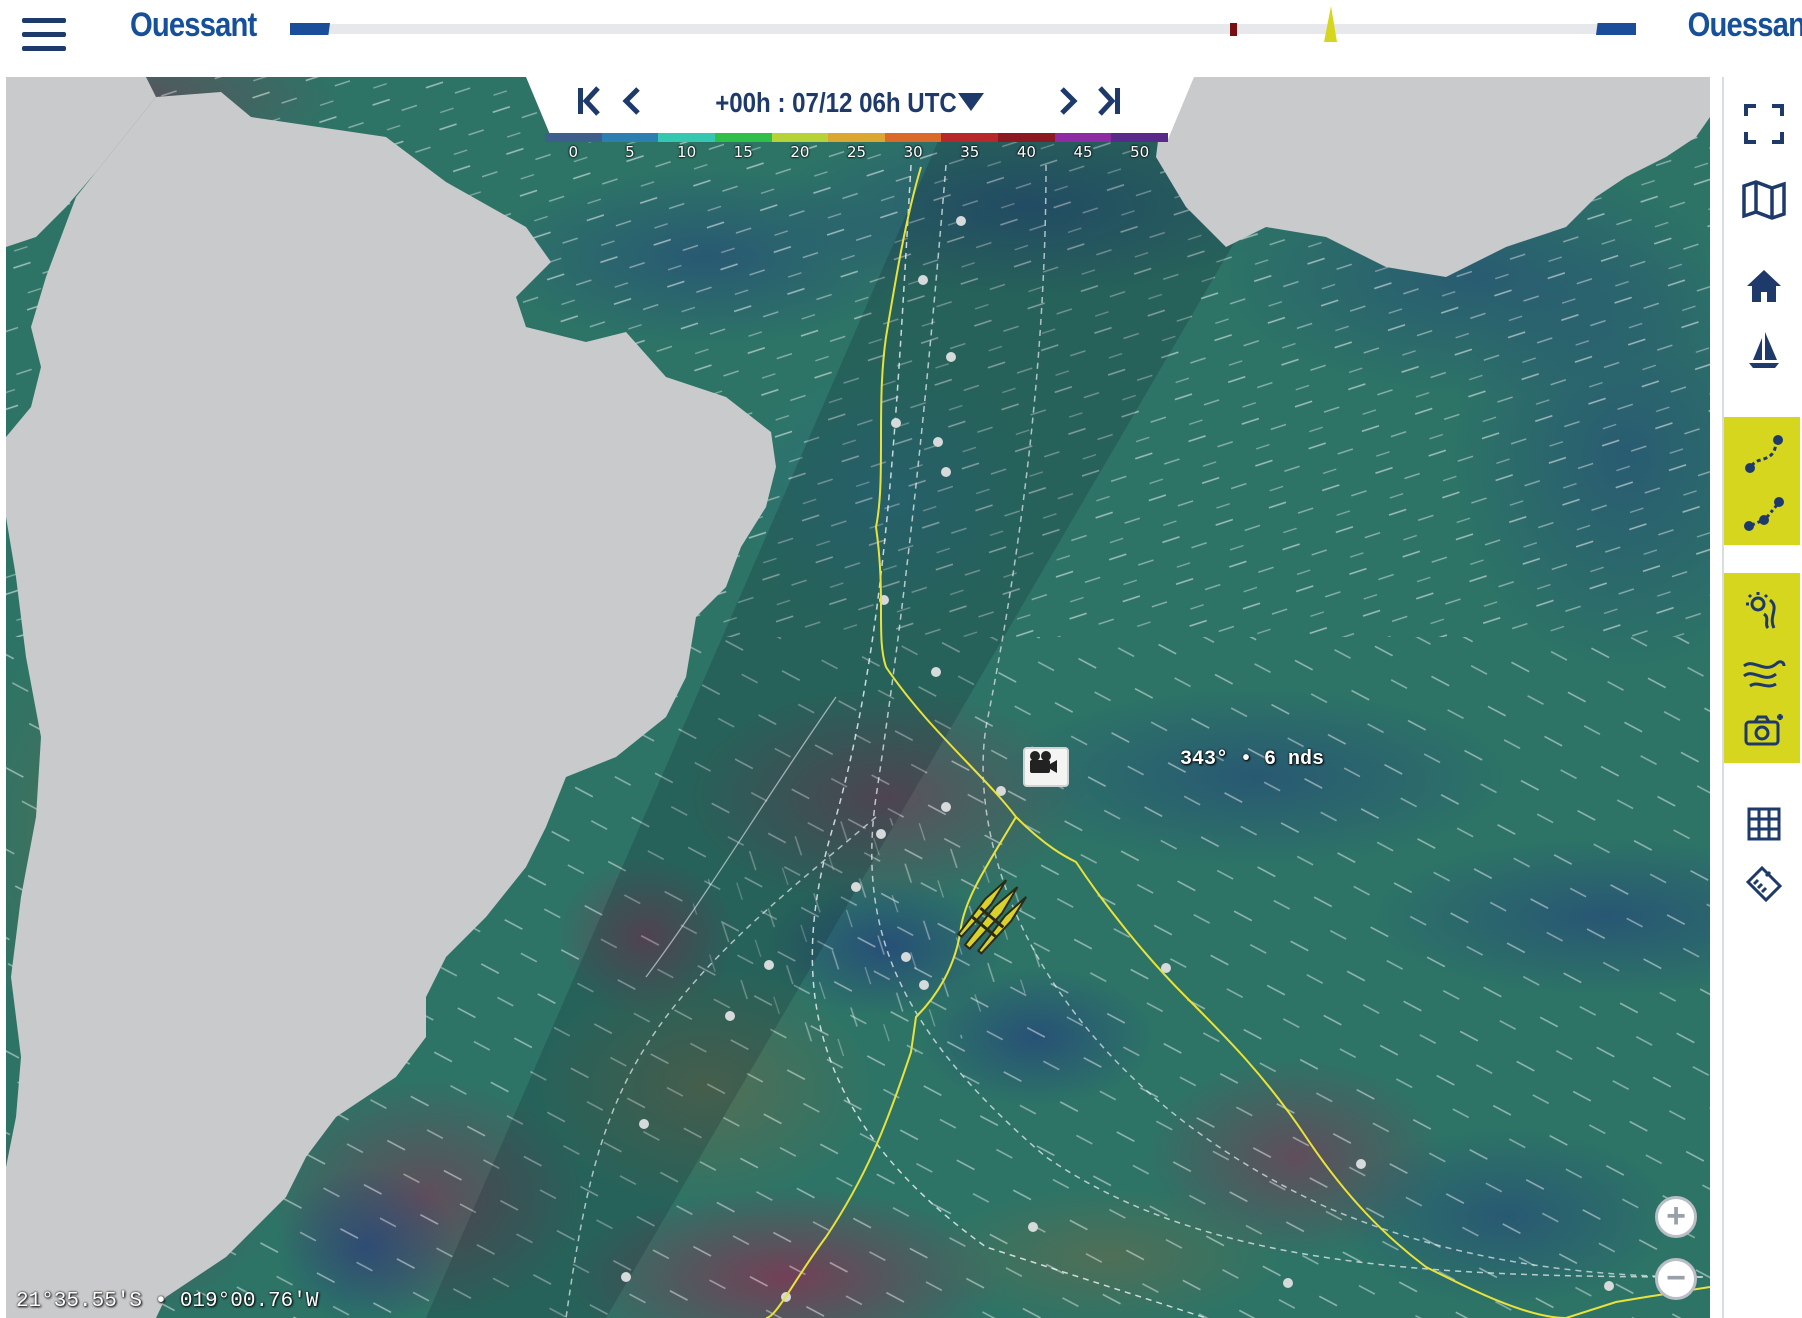 The width and height of the screenshot is (1802, 1318). I want to click on sailboat-icon, so click(1764, 350).